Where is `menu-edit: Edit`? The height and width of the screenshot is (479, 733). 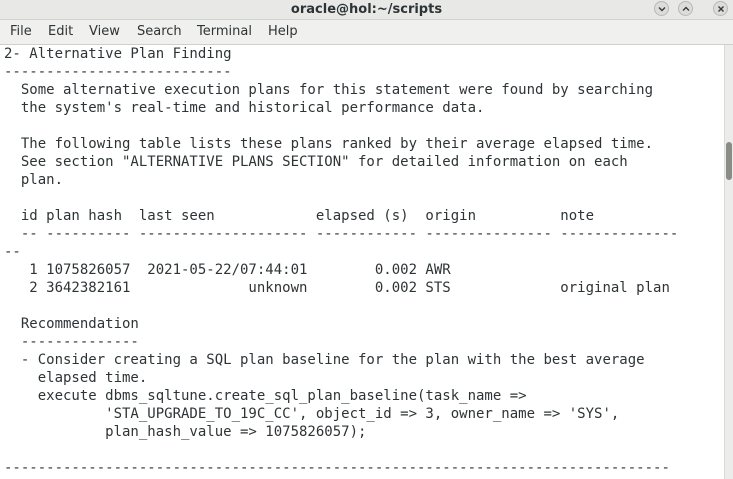 menu-edit: Edit is located at coordinates (60, 32).